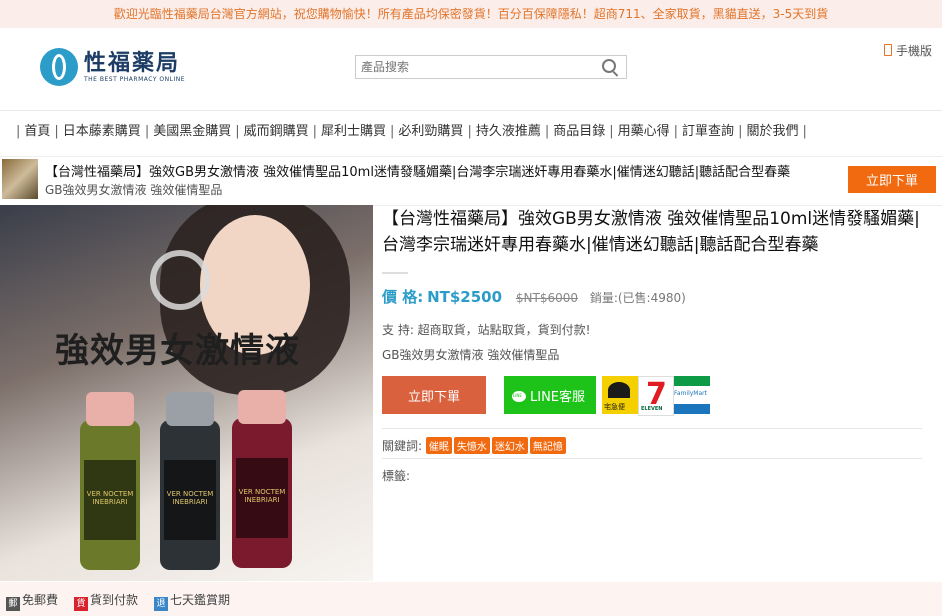 This screenshot has height=616, width=942. What do you see at coordinates (161, 604) in the screenshot?
I see `return-badge-icon: 退` at bounding box center [161, 604].